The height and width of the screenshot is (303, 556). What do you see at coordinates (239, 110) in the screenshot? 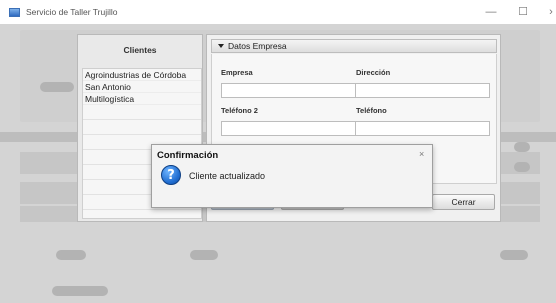
I see `telefono2-label: Teléfono 2` at bounding box center [239, 110].